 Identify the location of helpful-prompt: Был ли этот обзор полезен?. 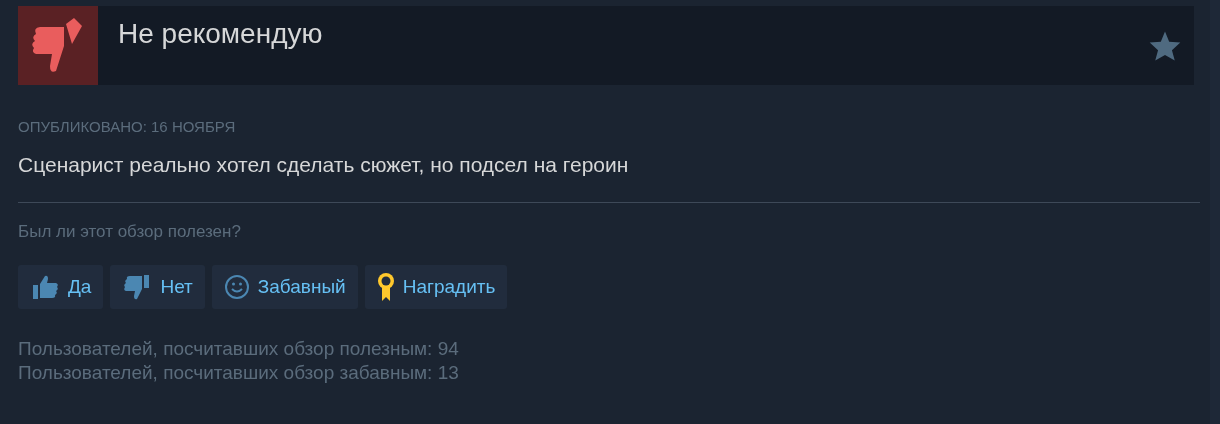
(130, 232).